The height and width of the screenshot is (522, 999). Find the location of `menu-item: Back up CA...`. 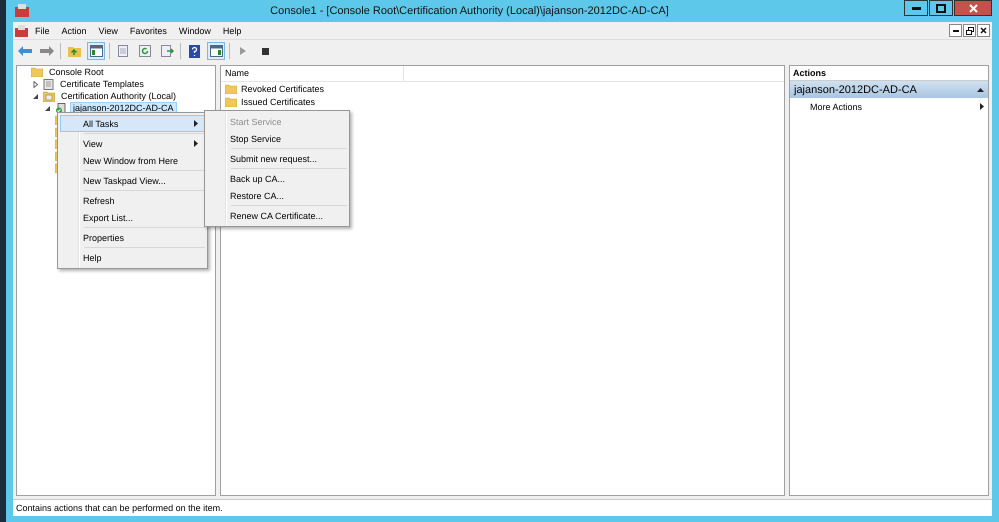

menu-item: Back up CA... is located at coordinates (277, 178).